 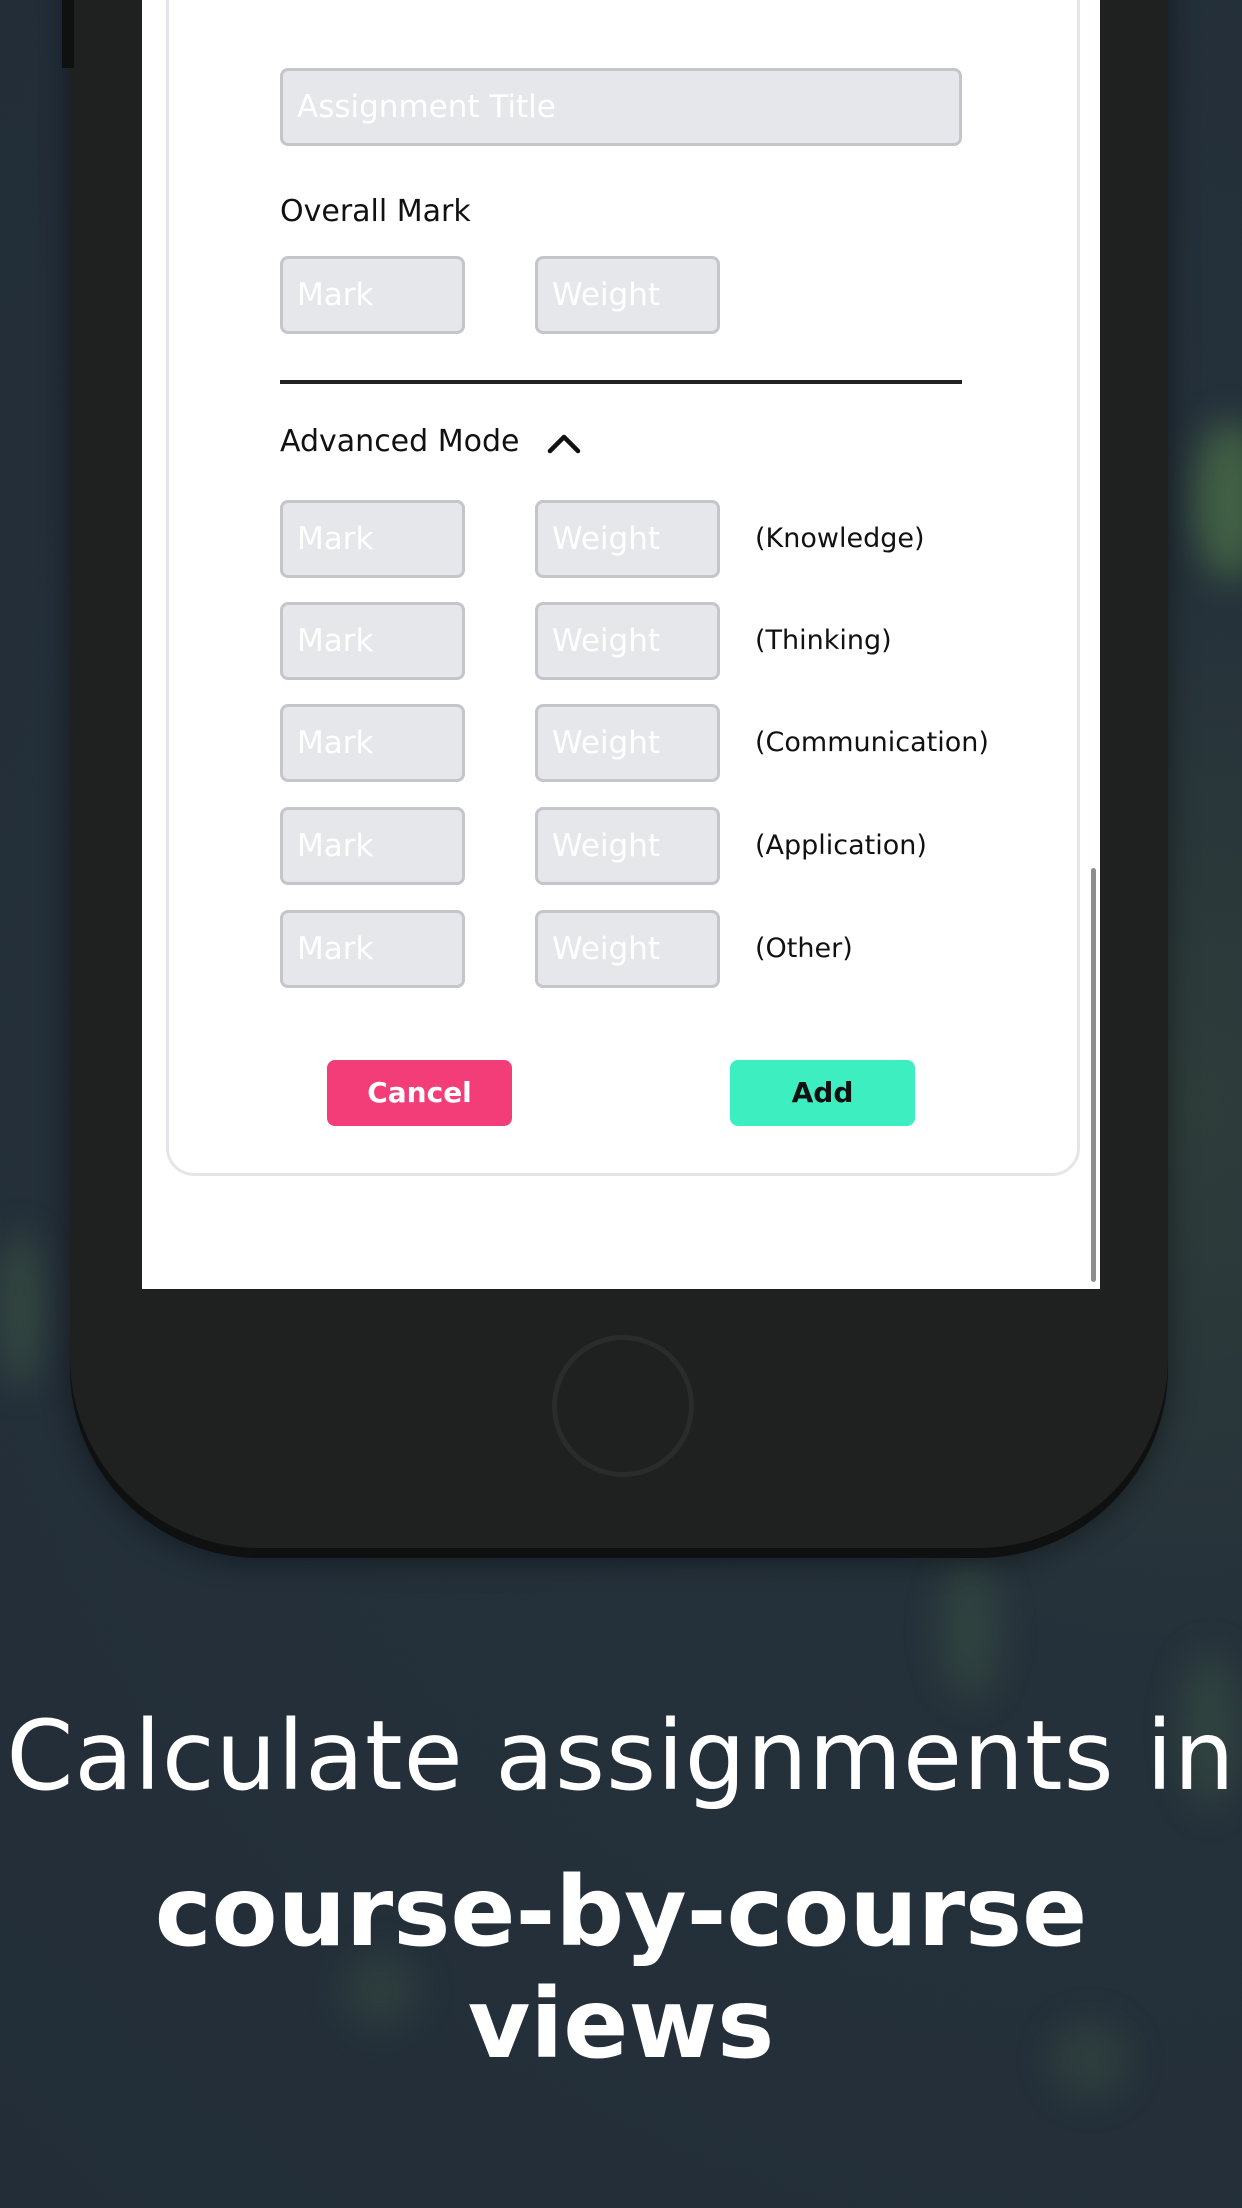 What do you see at coordinates (627, 949) in the screenshot?
I see `other-weight-input: Weight` at bounding box center [627, 949].